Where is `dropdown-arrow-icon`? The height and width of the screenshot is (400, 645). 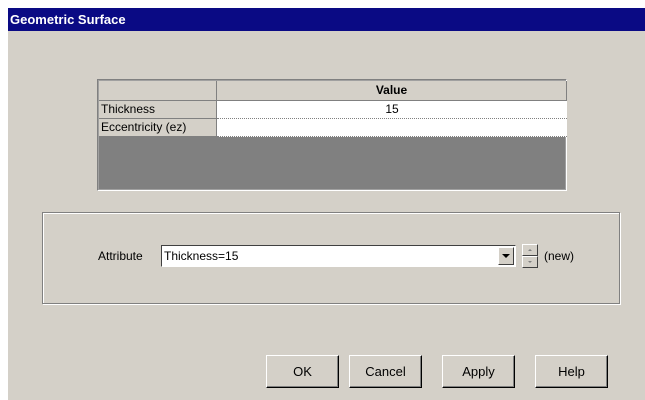
dropdown-arrow-icon is located at coordinates (506, 256).